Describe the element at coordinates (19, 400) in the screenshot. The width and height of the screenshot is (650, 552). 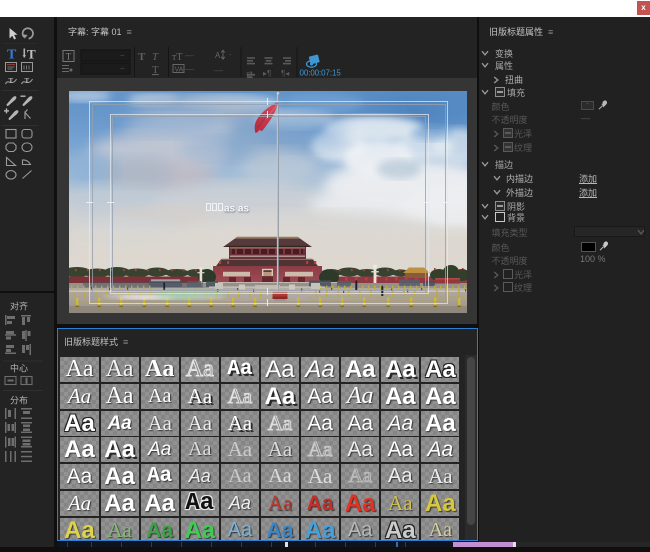
I see `svg-text: 分布` at that location.